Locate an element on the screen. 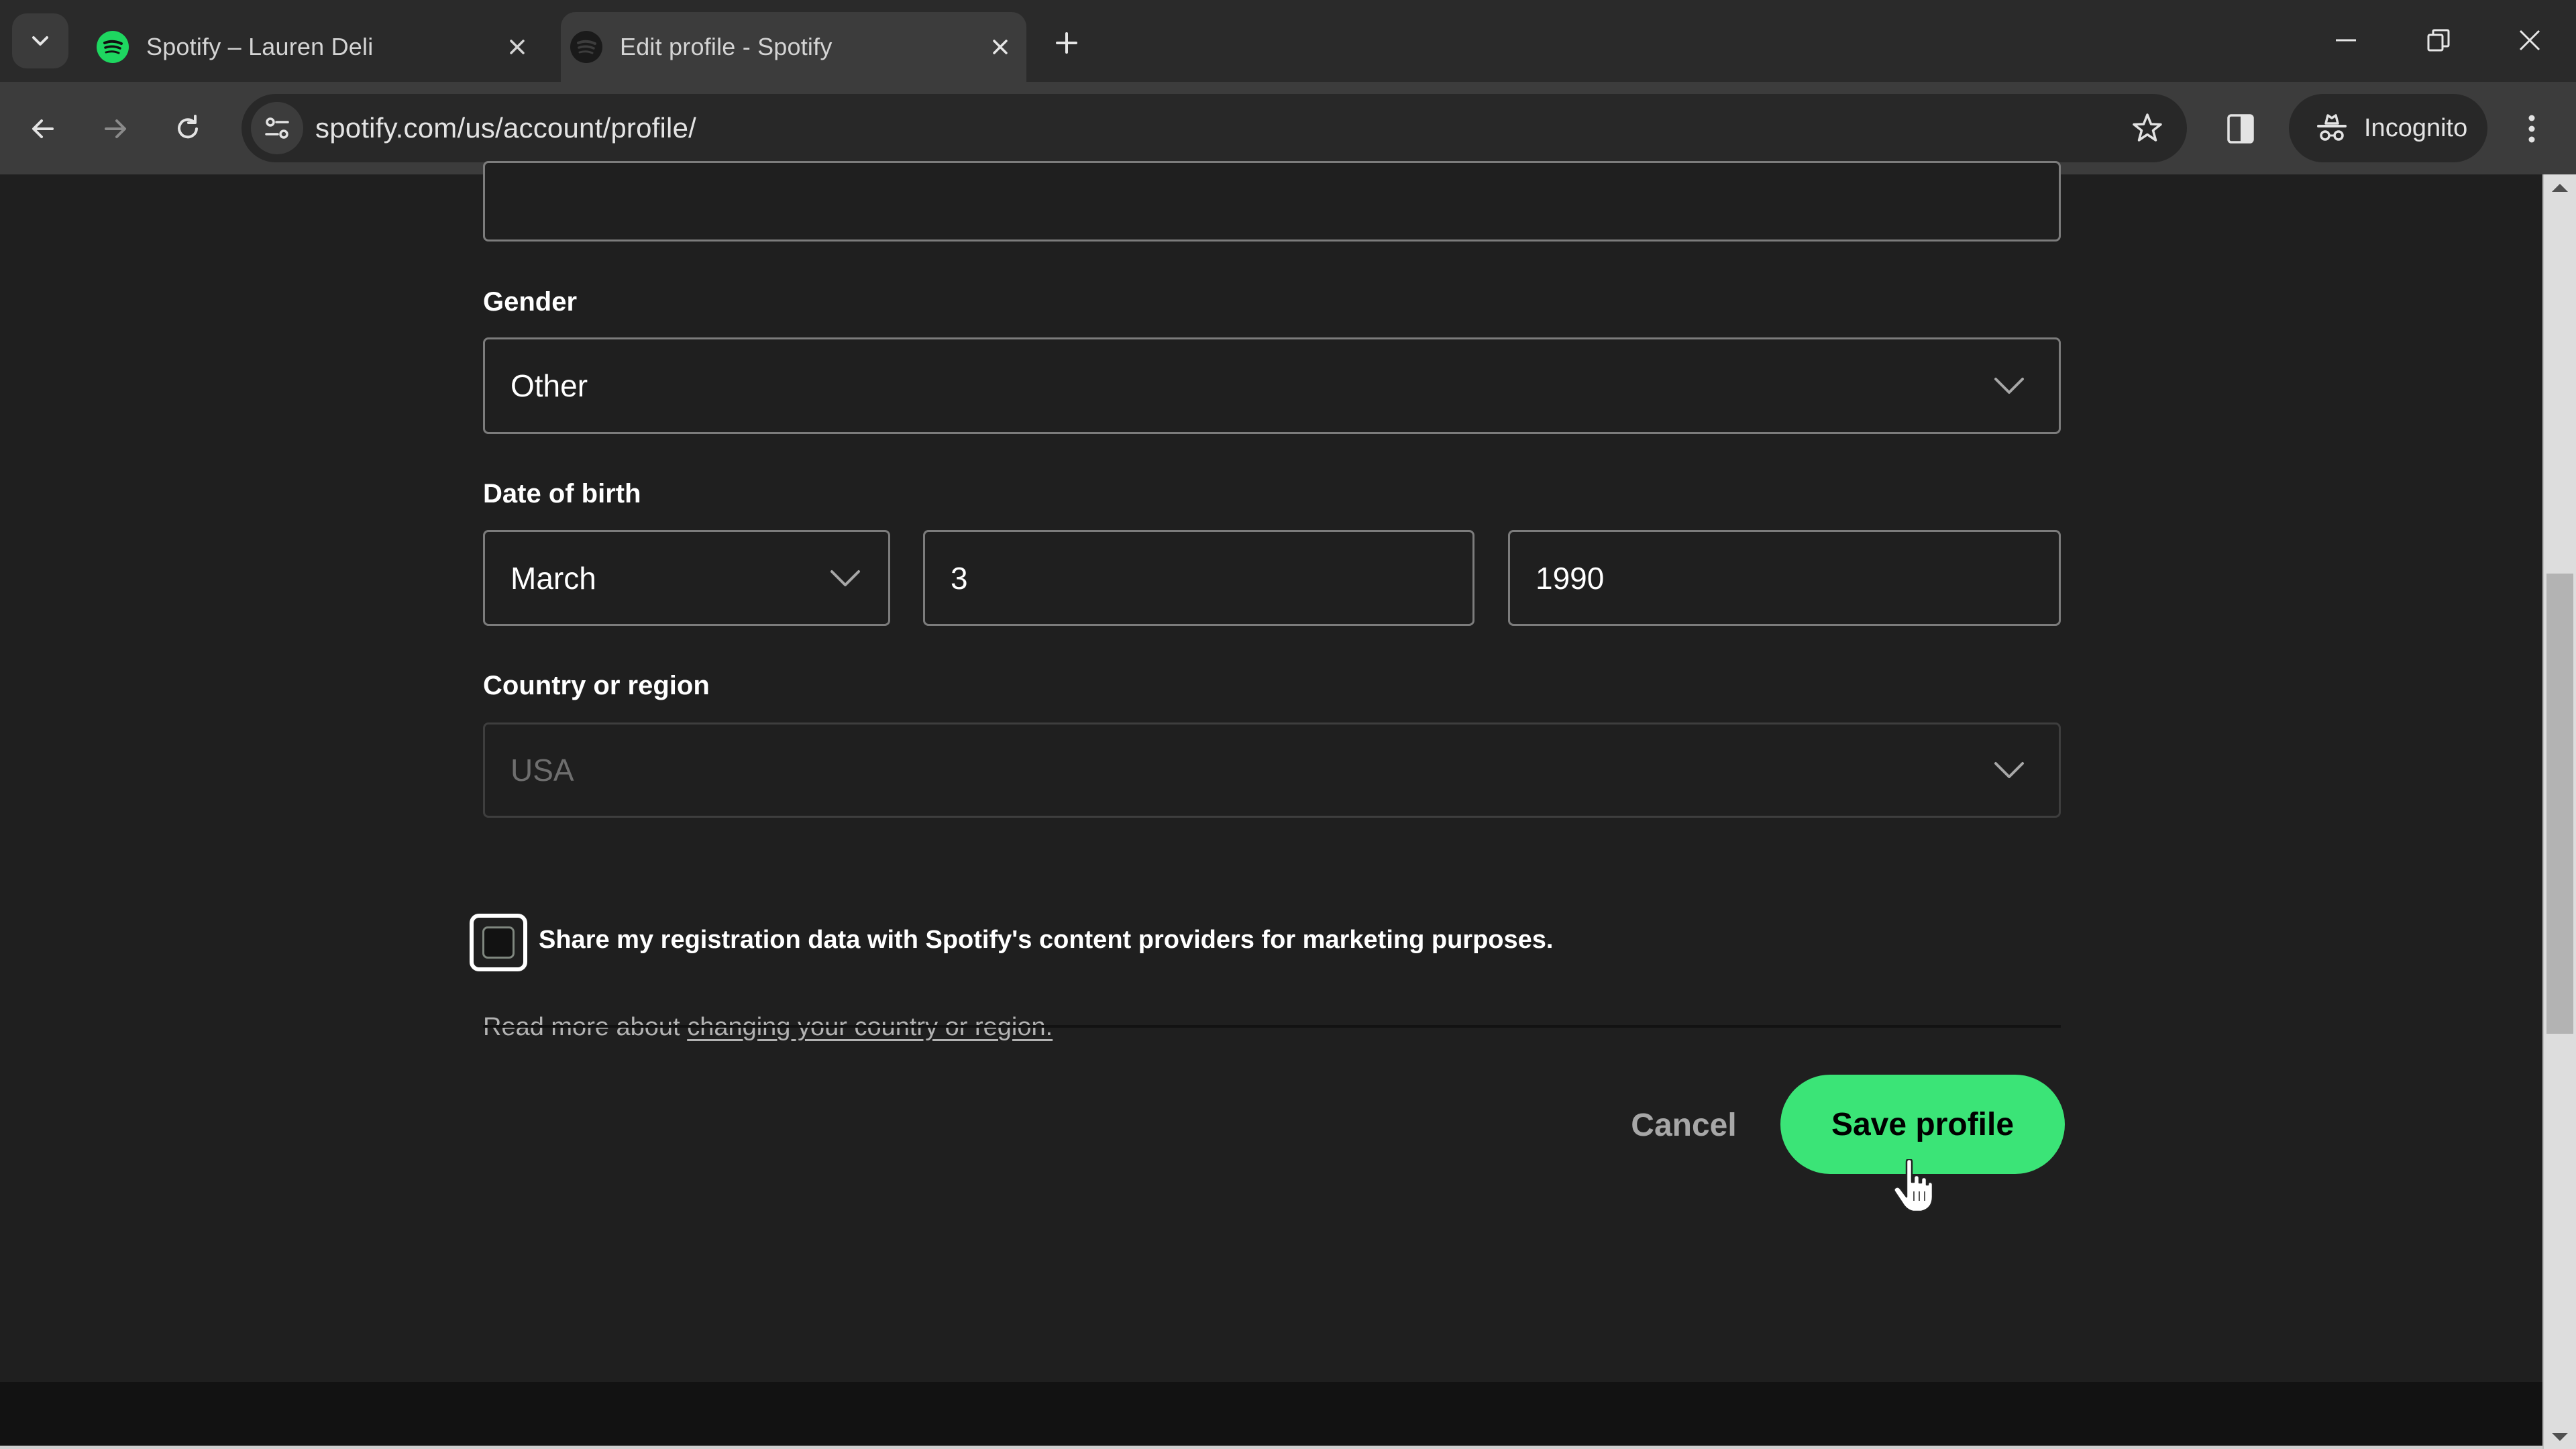 Image resolution: width=2576 pixels, height=1449 pixels. page-footer is located at coordinates (1271, 1414).